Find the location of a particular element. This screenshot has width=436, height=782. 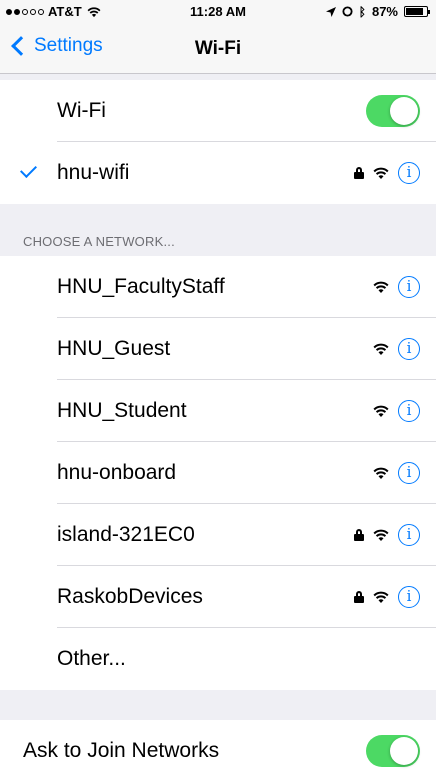

network-name: HNU_FacultyStaff is located at coordinates (141, 286).